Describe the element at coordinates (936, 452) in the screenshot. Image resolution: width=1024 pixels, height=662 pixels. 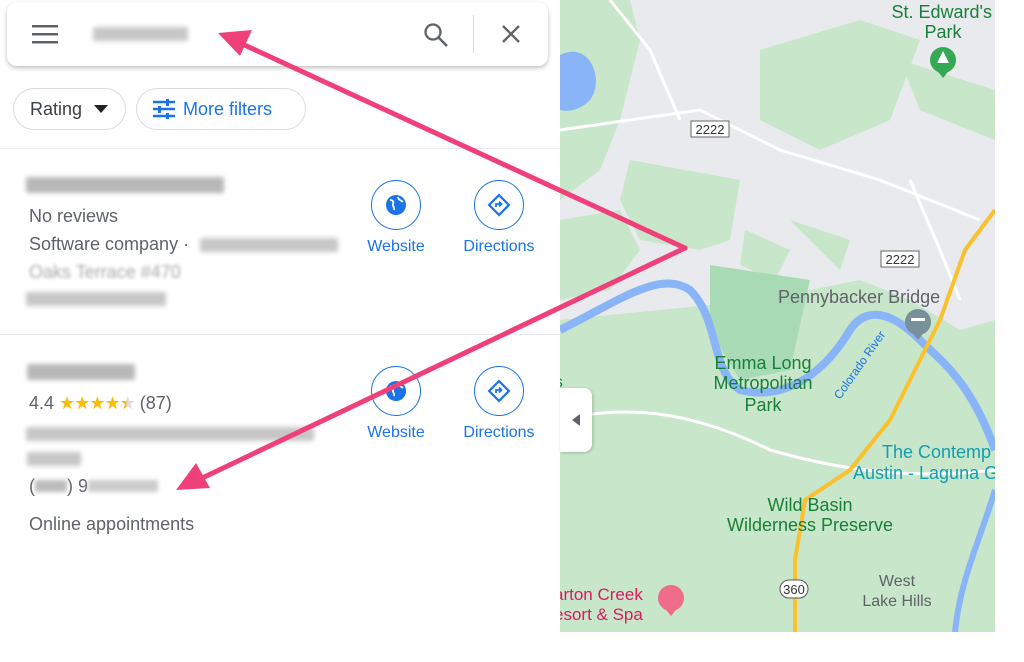
I see `map-label-contemporary: The Contemp` at that location.